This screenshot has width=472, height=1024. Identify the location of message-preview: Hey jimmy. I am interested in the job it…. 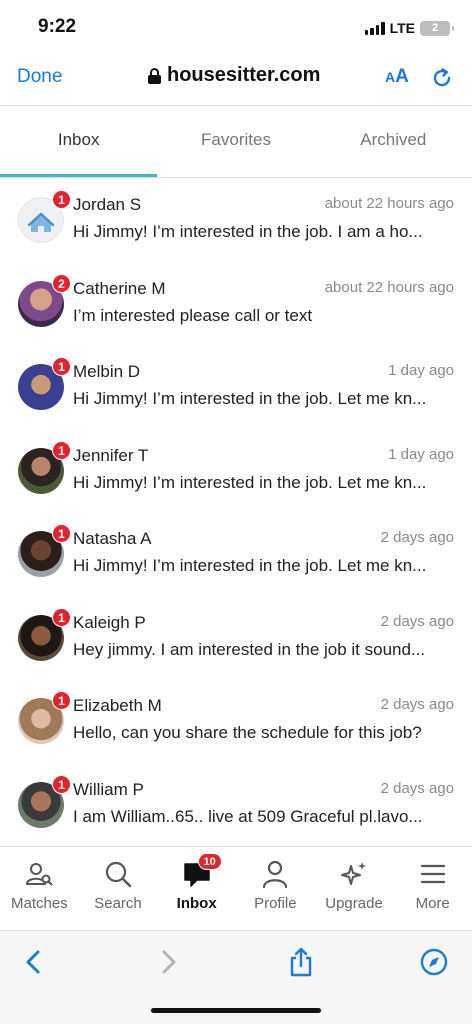
(249, 649).